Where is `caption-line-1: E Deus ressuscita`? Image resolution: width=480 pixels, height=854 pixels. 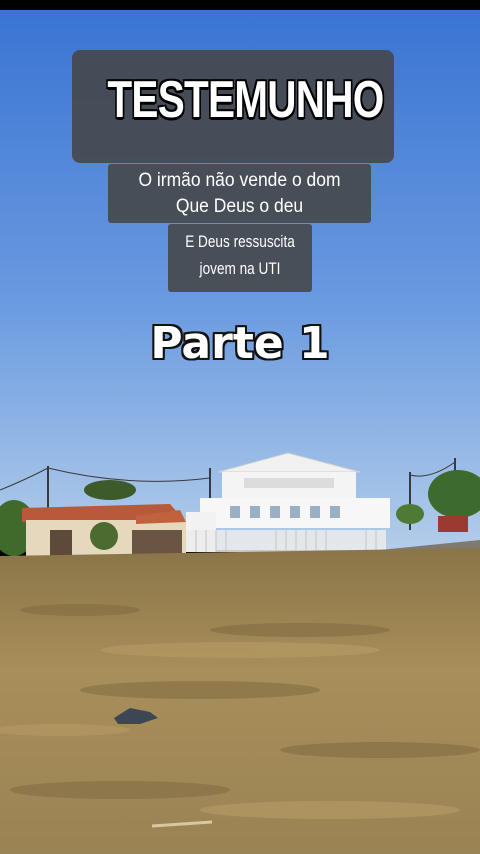
caption-line-1: E Deus ressuscita is located at coordinates (240, 241).